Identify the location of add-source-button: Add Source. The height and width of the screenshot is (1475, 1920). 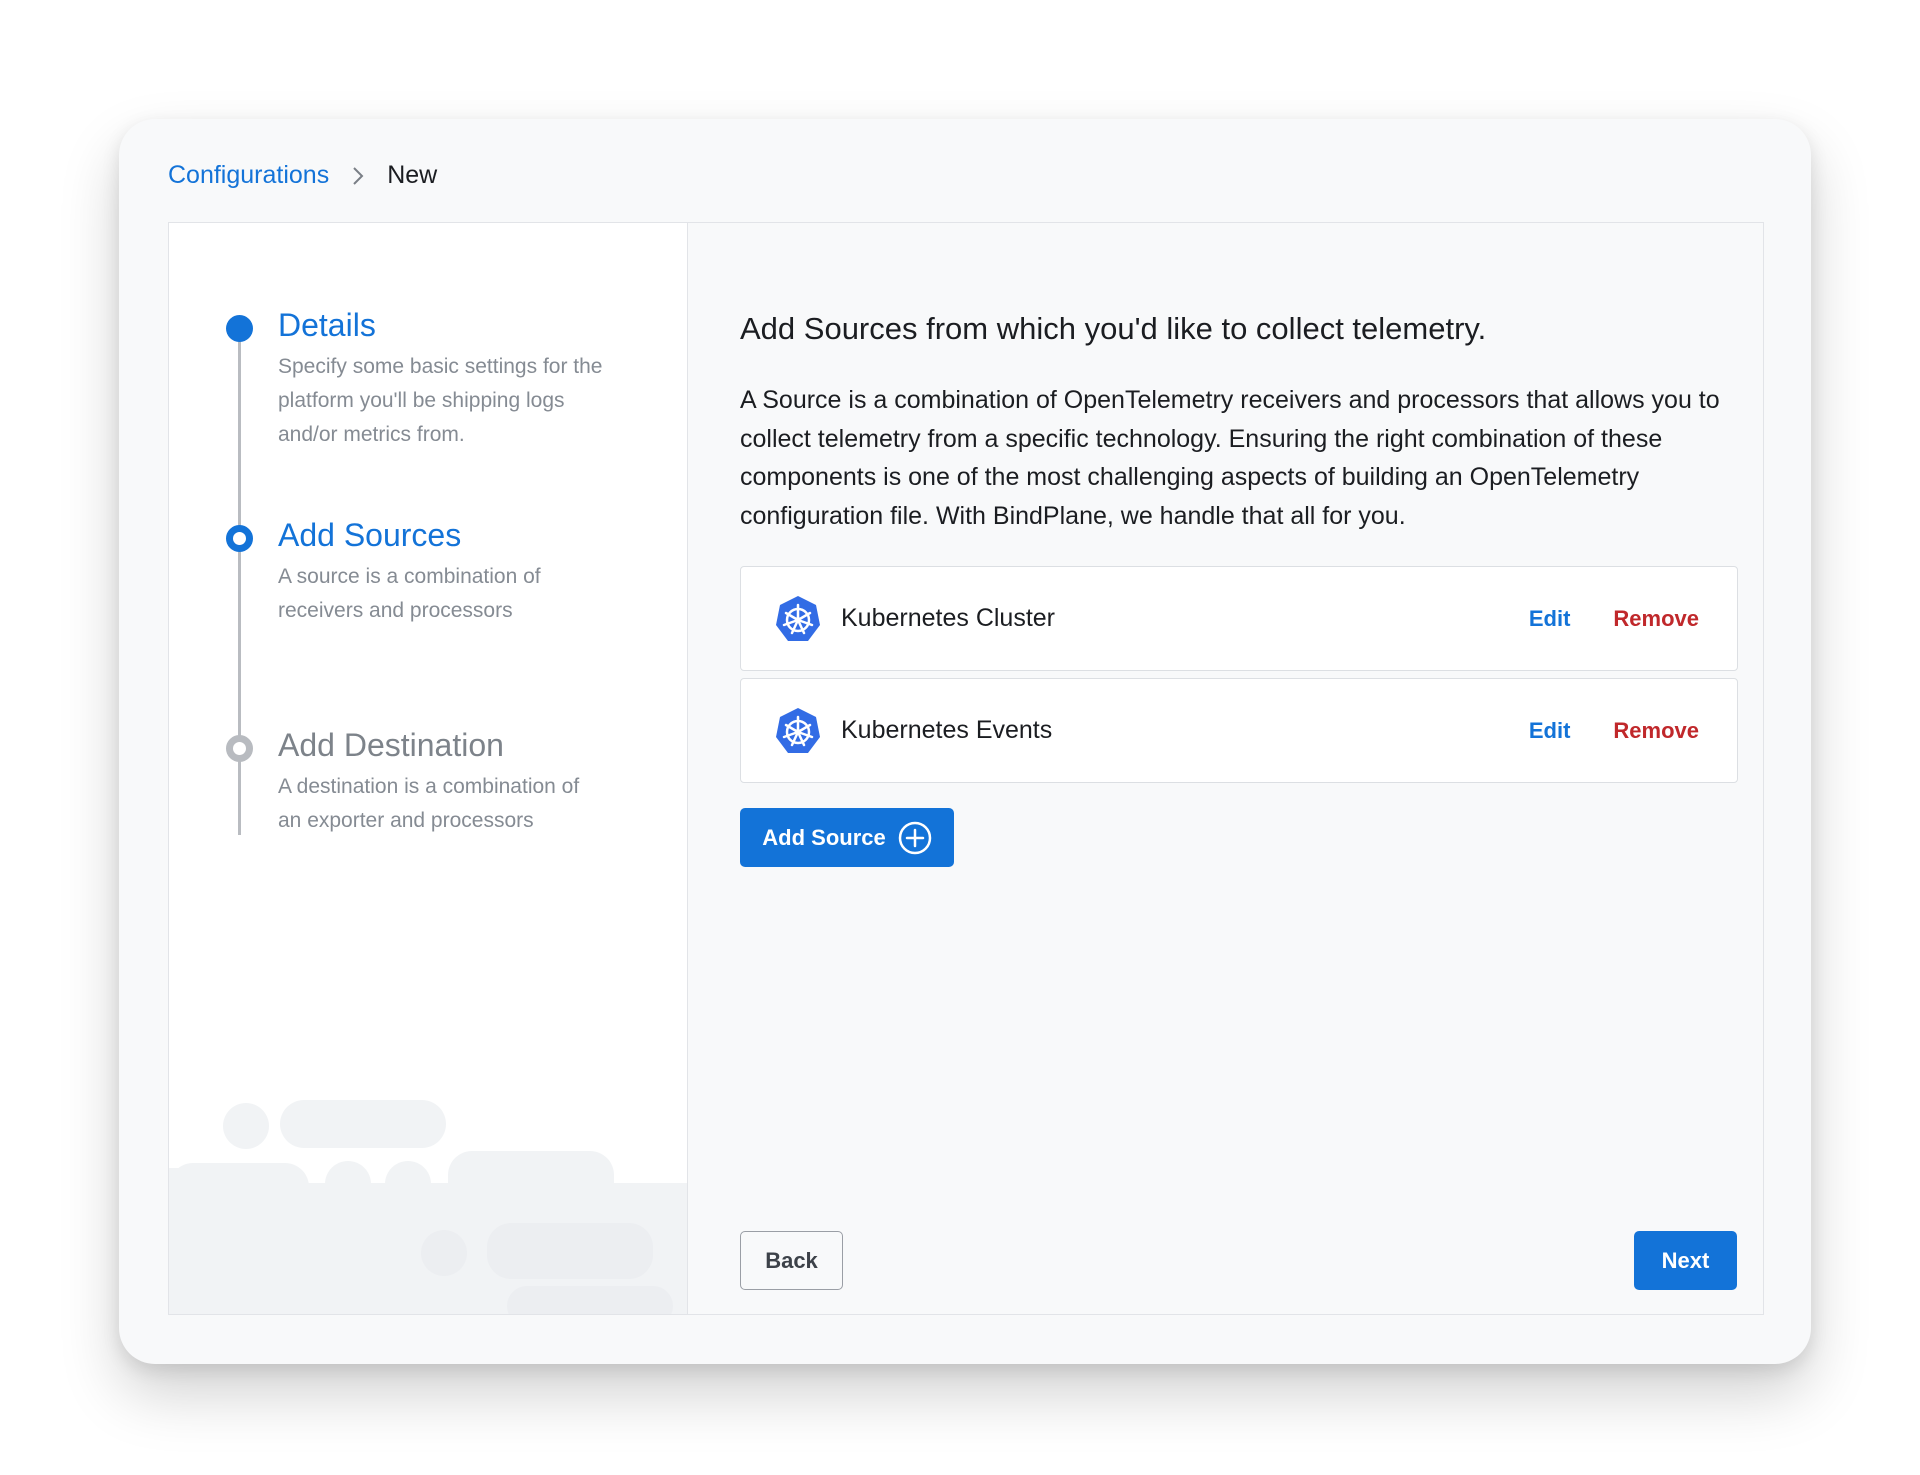
(847, 837).